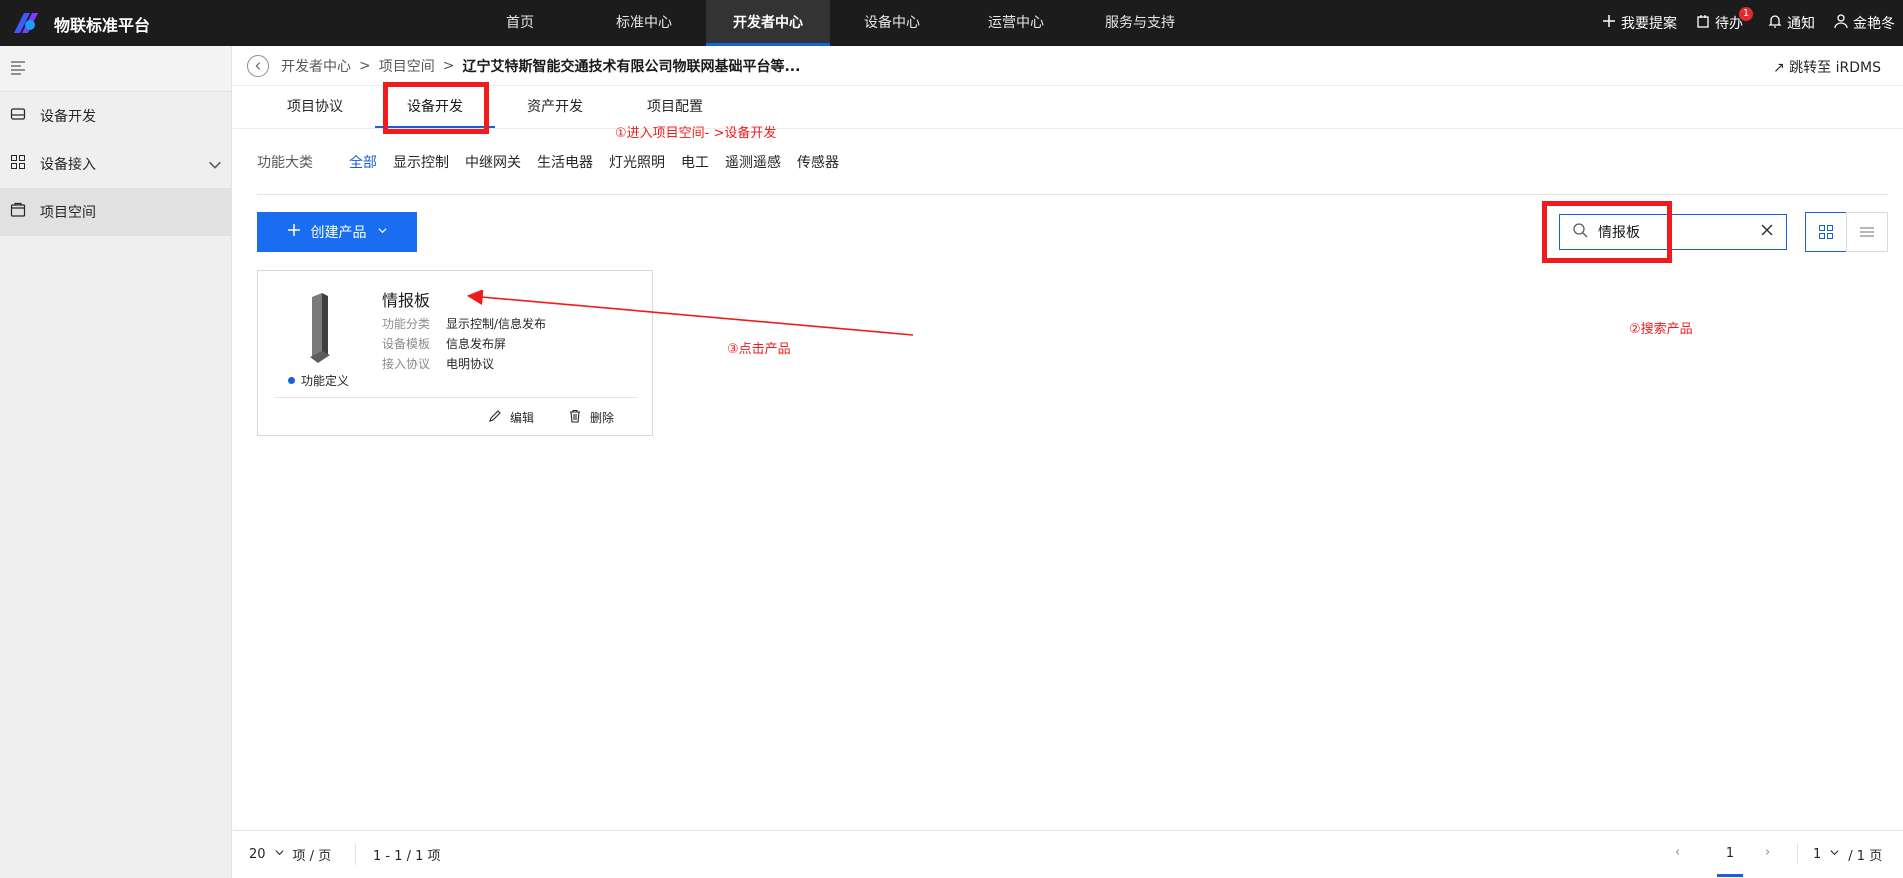 The image size is (1903, 878). What do you see at coordinates (18, 116) in the screenshot?
I see `device-icon` at bounding box center [18, 116].